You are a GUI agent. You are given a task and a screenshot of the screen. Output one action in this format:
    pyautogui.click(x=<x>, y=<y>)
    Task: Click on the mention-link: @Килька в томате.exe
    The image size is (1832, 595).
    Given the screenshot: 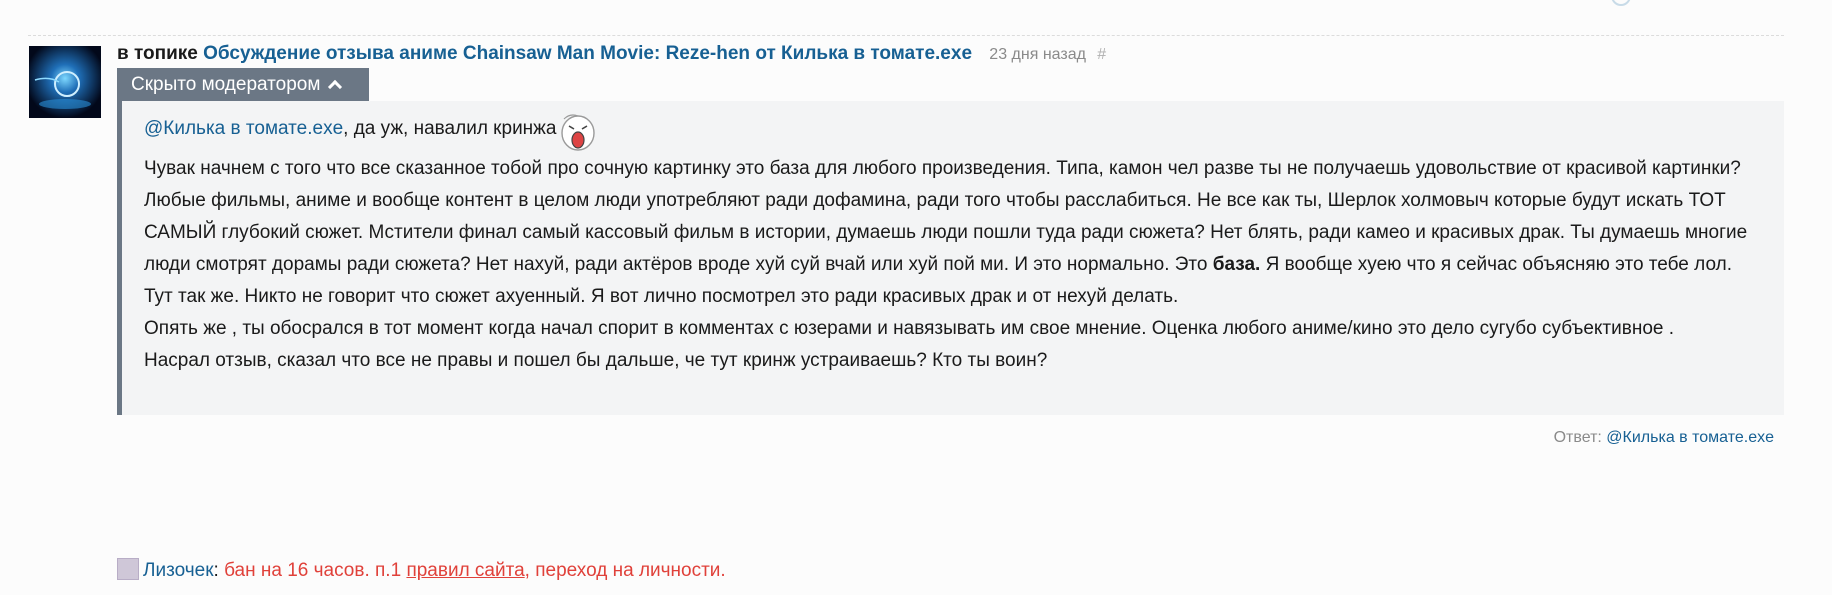 What is the action you would take?
    pyautogui.click(x=243, y=128)
    